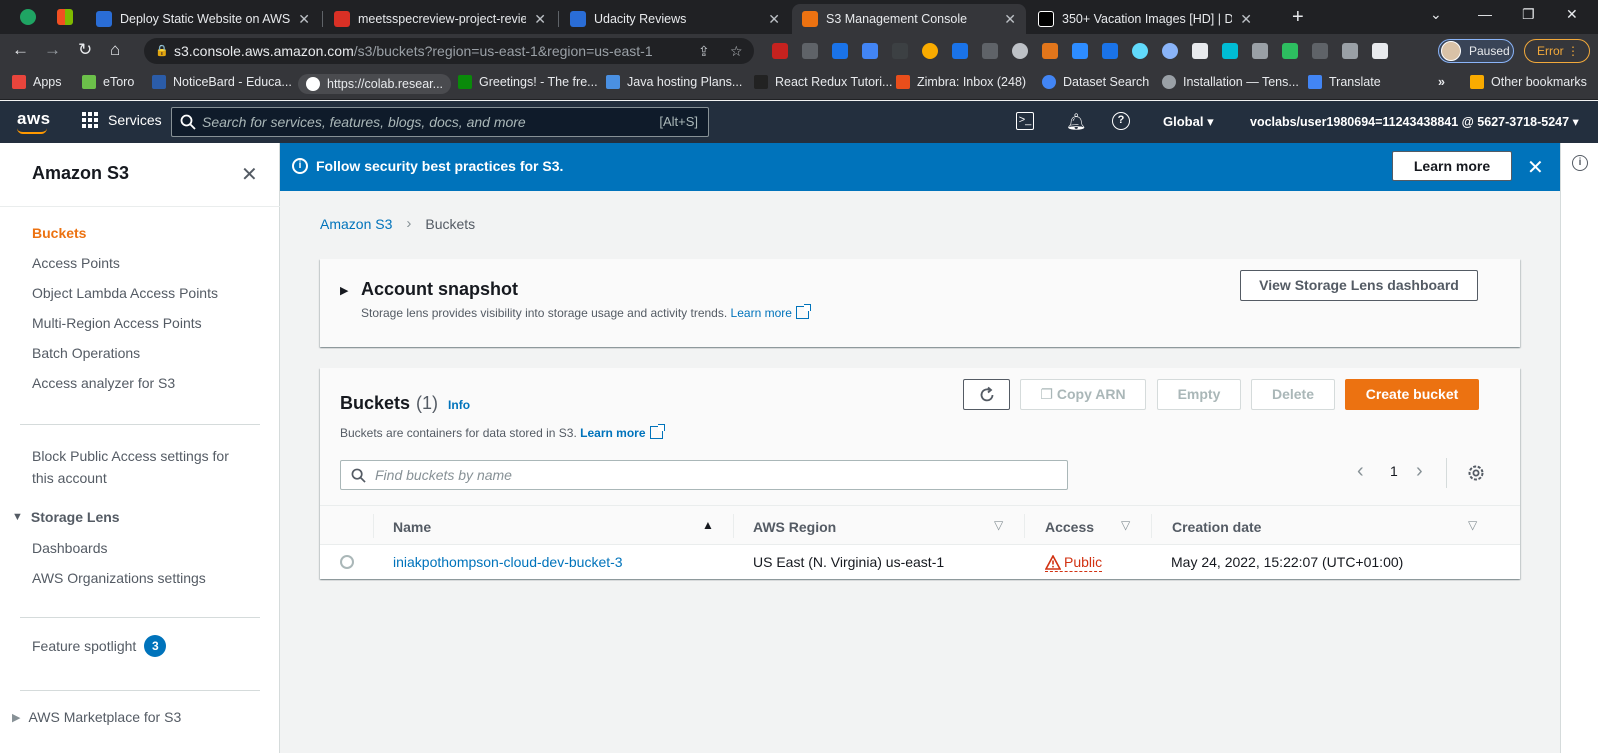 Image resolution: width=1598 pixels, height=753 pixels. Describe the element at coordinates (28, 17) in the screenshot. I see `tab-search-icon` at that location.